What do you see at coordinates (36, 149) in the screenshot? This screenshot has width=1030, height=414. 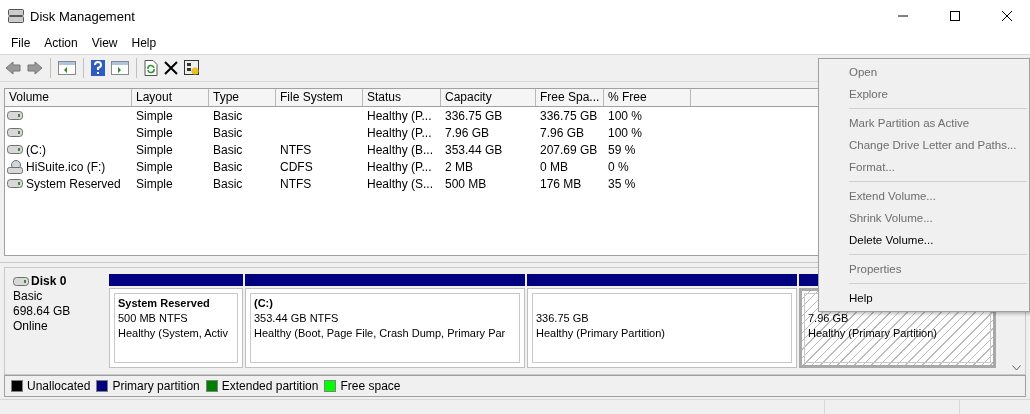 I see `table-cell: (C:)` at bounding box center [36, 149].